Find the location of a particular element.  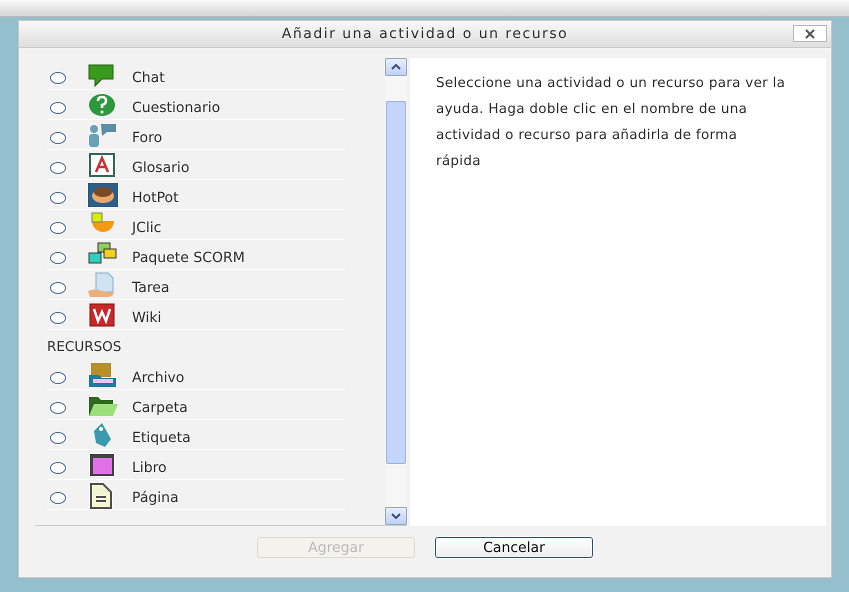

item-label: Foro is located at coordinates (147, 138).